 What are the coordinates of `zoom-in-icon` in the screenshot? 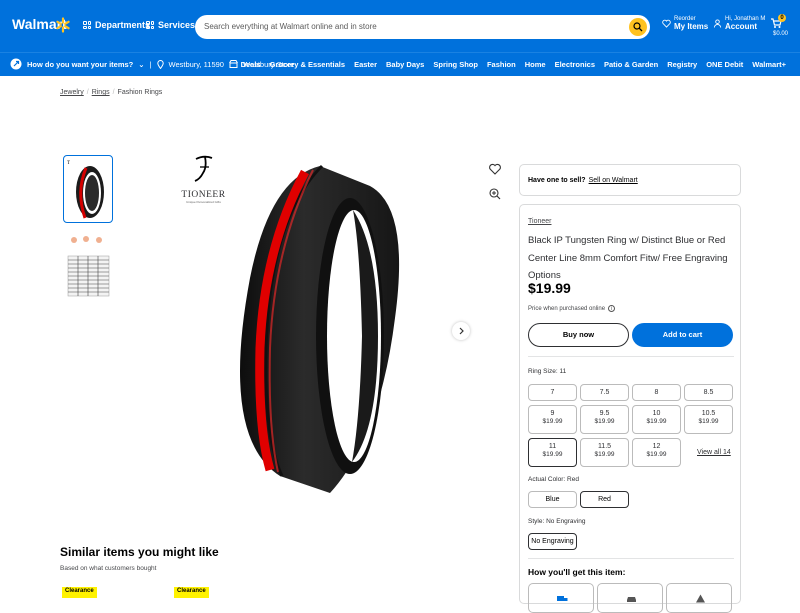 It's located at (495, 194).